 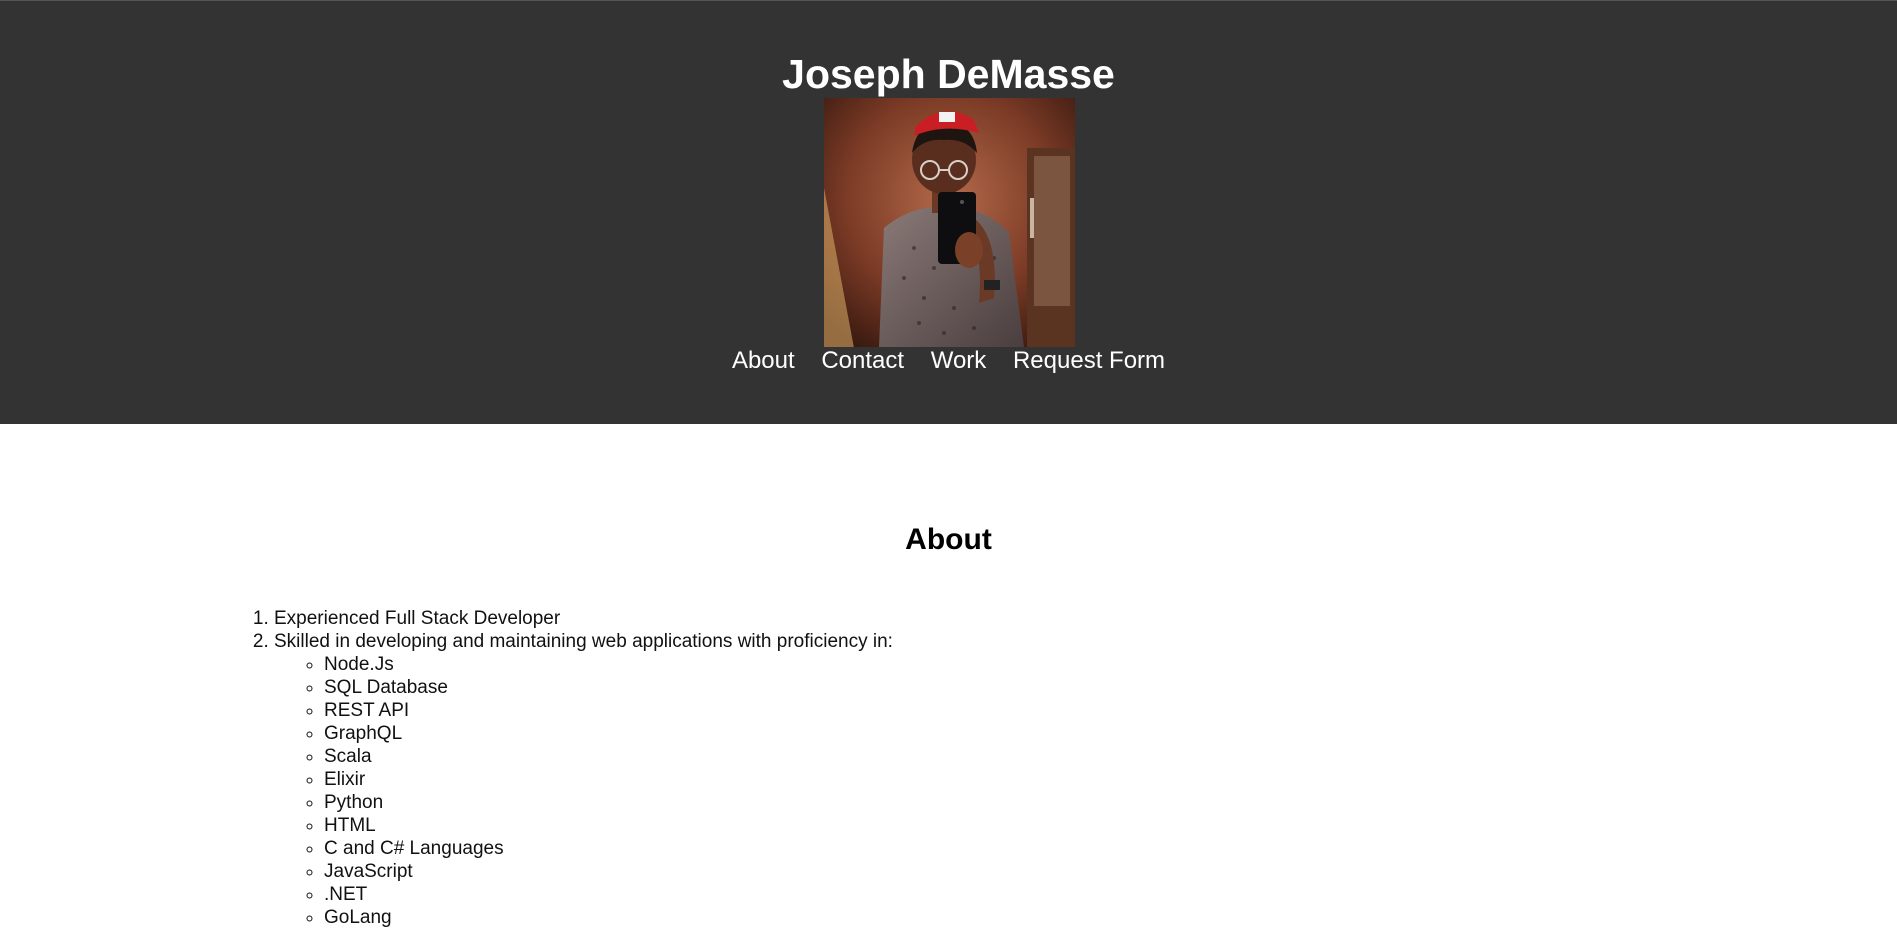 I want to click on nav-link-work: Work, so click(x=959, y=360).